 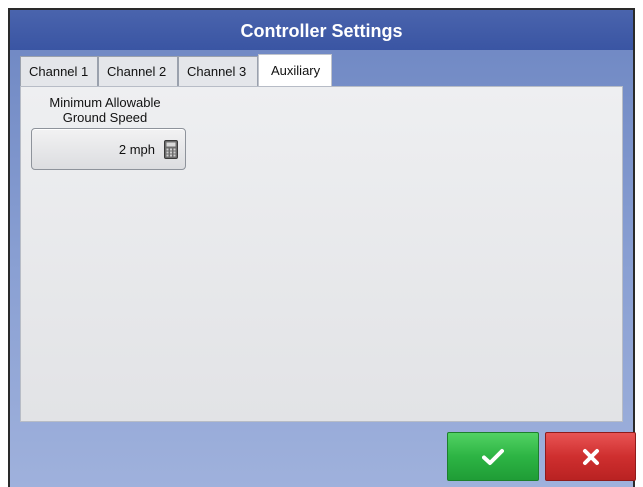 I want to click on calculator-icon, so click(x=171, y=149).